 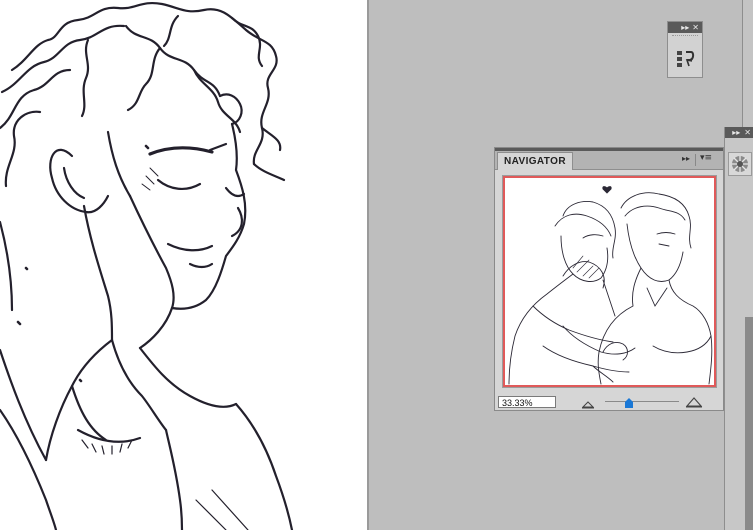 I want to click on zoom-percentage-field: 33.33%, so click(x=527, y=402).